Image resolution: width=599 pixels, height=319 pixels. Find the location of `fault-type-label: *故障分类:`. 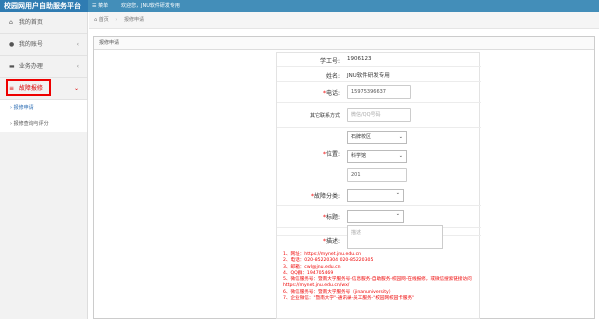

fault-type-label: *故障分类: is located at coordinates (325, 196).